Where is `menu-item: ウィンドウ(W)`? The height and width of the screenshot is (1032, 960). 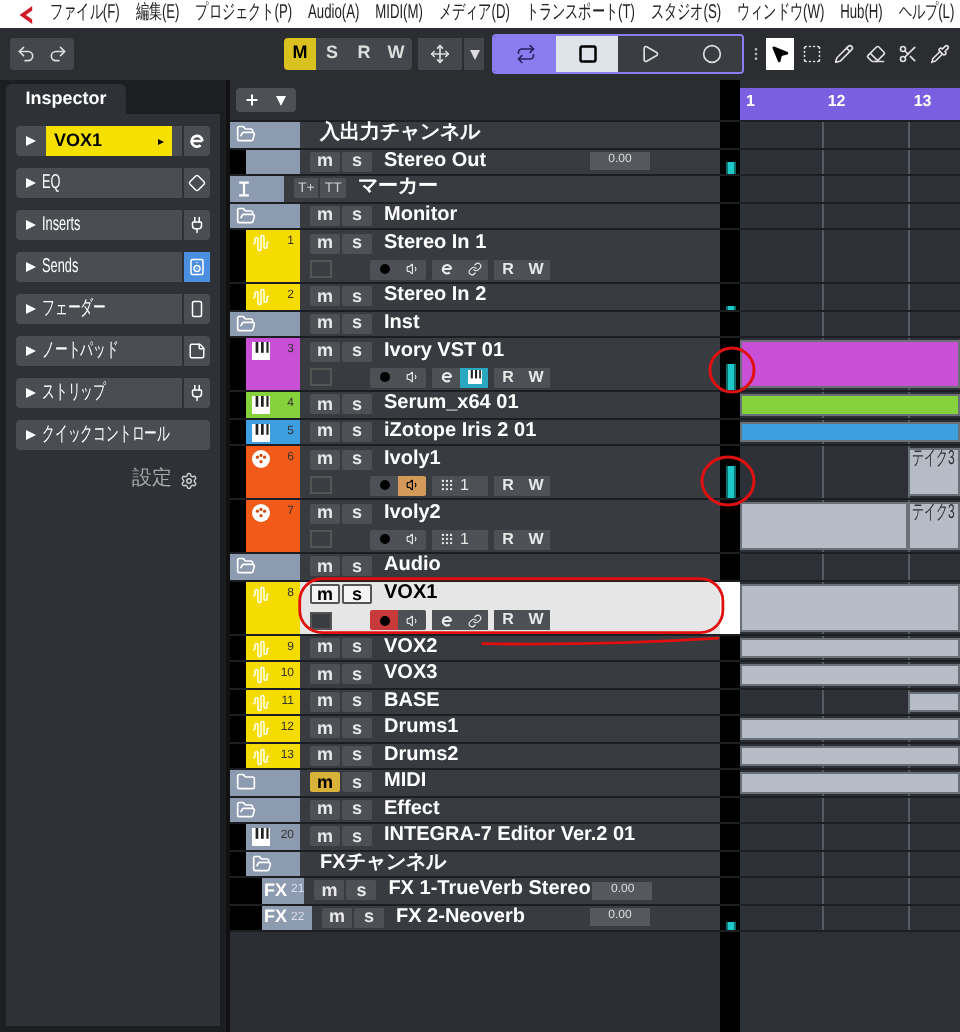
menu-item: ウィンドウ(W) is located at coordinates (781, 14).